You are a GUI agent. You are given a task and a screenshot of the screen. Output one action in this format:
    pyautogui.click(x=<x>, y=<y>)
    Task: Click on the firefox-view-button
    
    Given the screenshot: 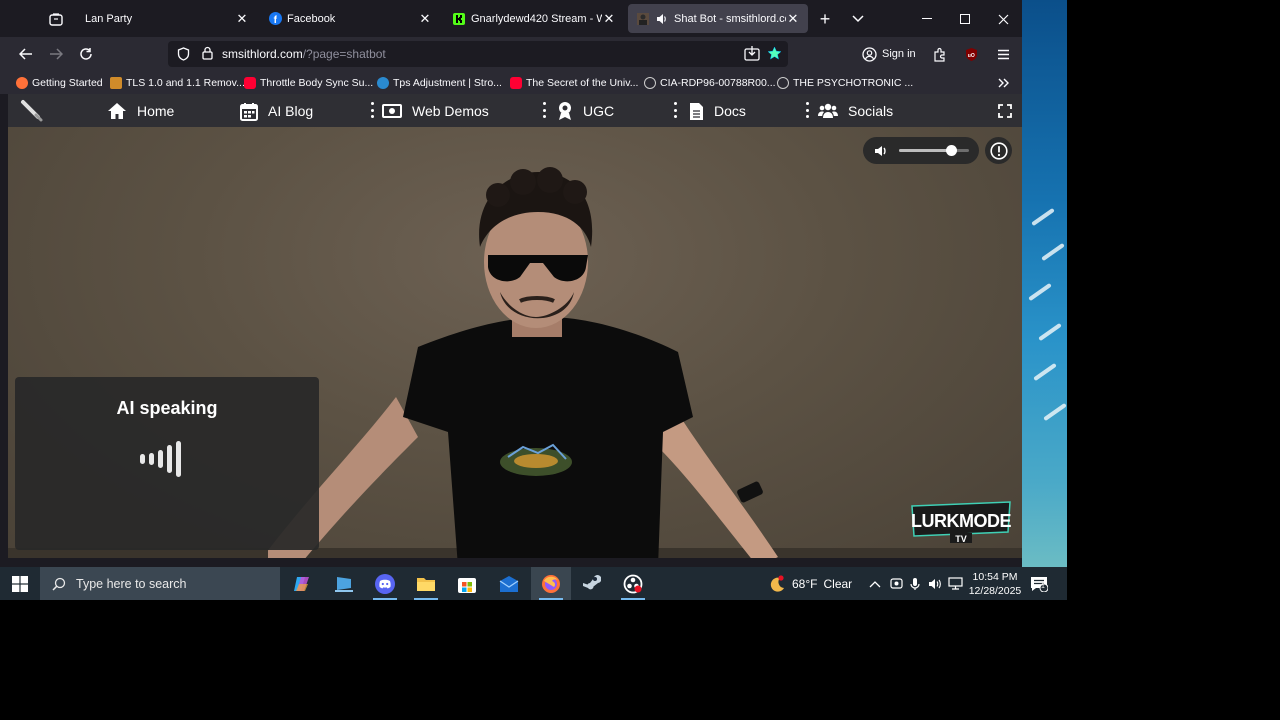 What is the action you would take?
    pyautogui.click(x=56, y=19)
    